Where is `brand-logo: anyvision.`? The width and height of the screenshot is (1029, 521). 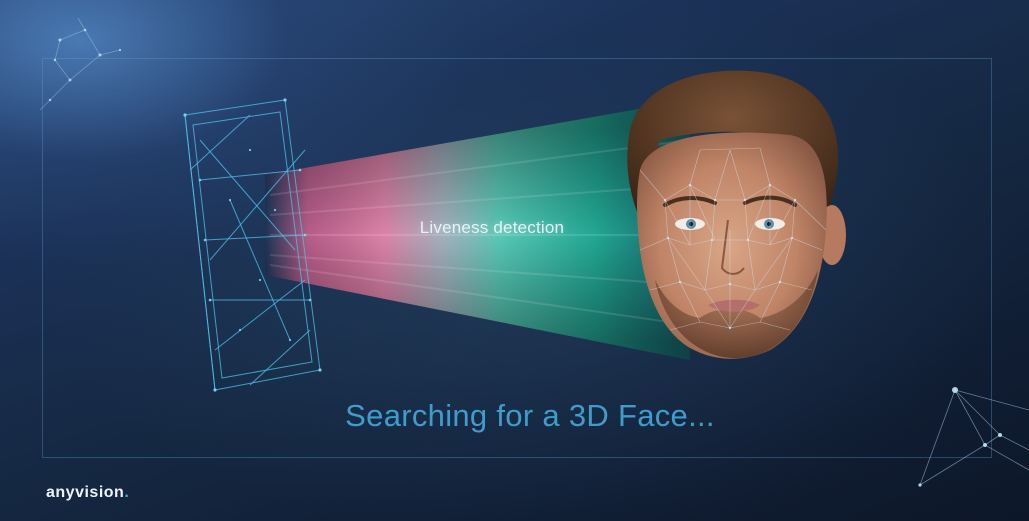 brand-logo: anyvision. is located at coordinates (87, 493).